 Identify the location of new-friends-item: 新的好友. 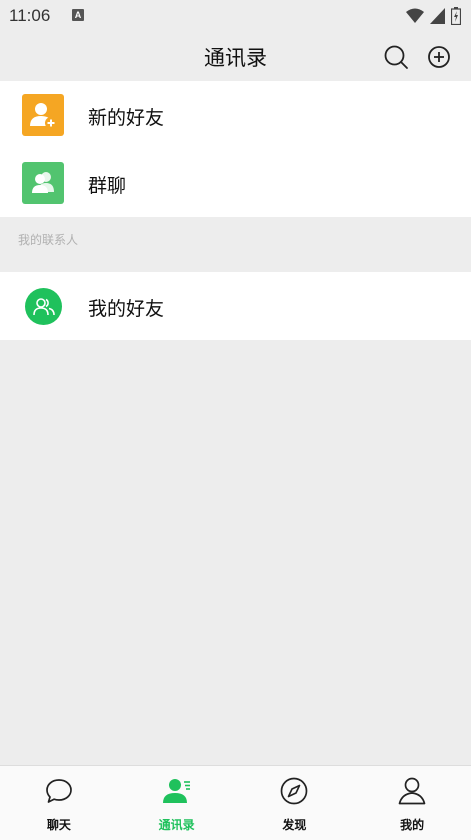
(235, 115).